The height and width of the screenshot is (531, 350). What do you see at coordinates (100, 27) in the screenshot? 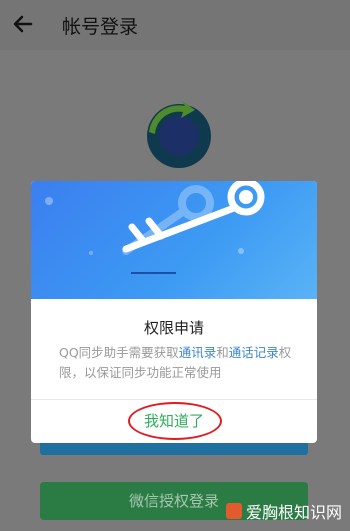
I see `page-title: 帐号登录` at bounding box center [100, 27].